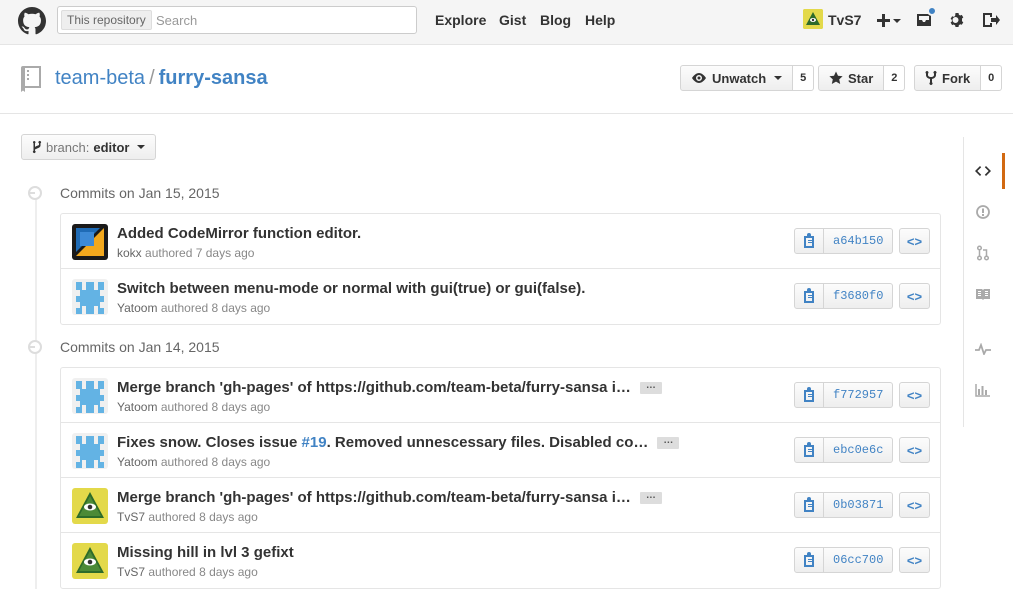  What do you see at coordinates (844, 20) in the screenshot?
I see `user-name: TvS7` at bounding box center [844, 20].